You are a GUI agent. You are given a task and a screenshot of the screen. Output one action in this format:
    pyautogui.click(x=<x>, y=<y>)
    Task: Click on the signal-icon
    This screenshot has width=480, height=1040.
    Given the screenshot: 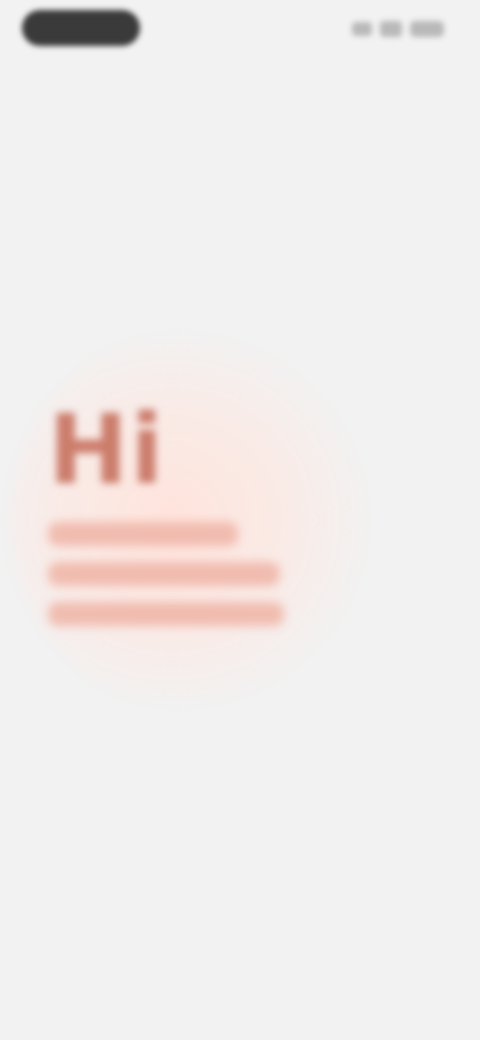 What is the action you would take?
    pyautogui.click(x=362, y=29)
    